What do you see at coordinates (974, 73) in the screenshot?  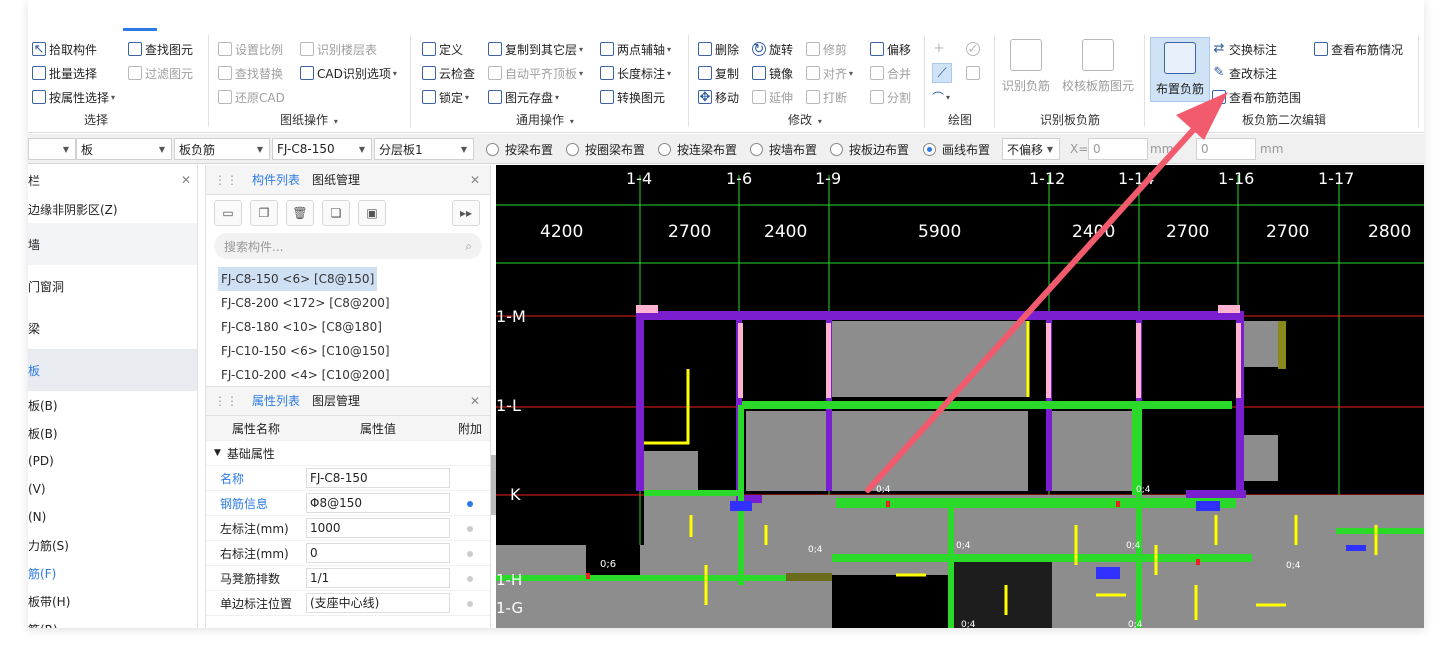 I see `draw-rect-button` at bounding box center [974, 73].